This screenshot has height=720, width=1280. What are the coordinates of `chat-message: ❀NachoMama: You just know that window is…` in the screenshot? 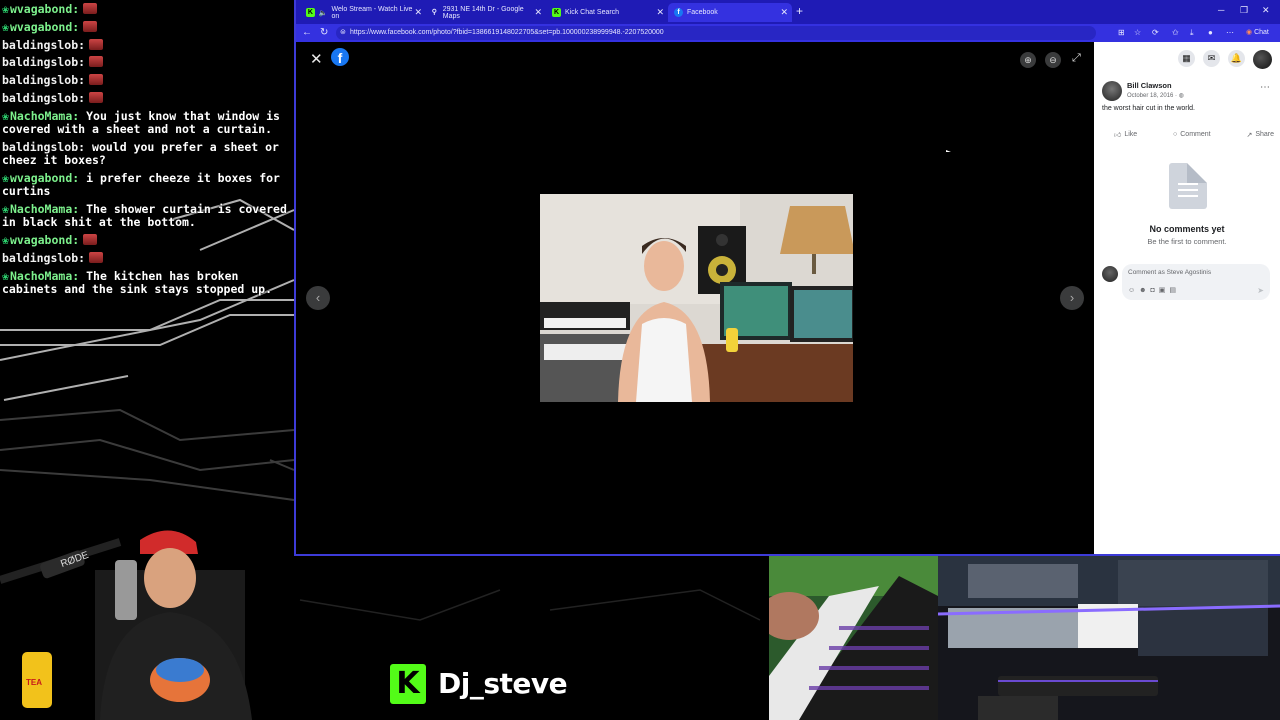 It's located at (148, 123).